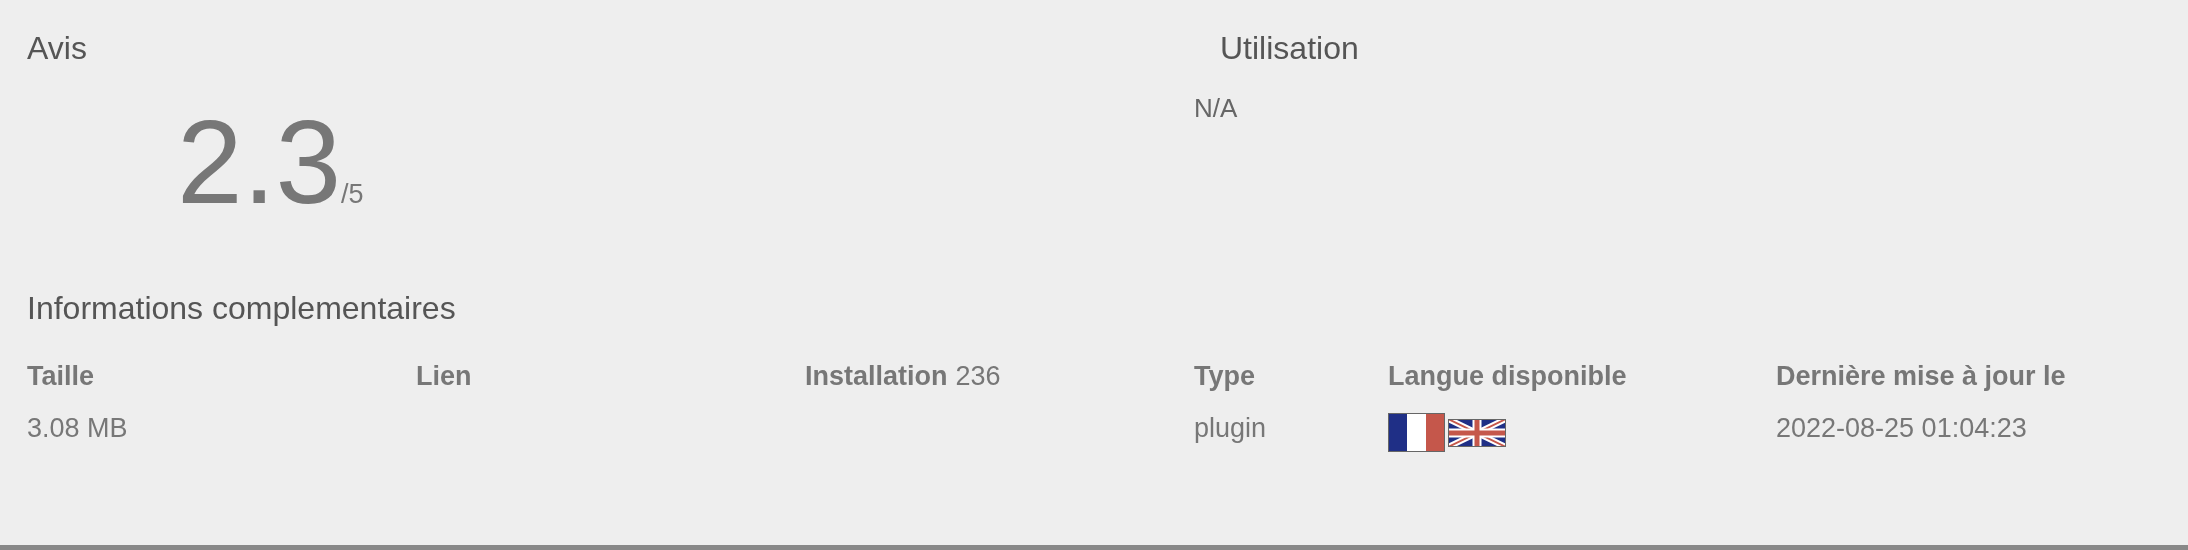 The width and height of the screenshot is (2188, 550). I want to click on column-header: Taille, so click(61, 377).